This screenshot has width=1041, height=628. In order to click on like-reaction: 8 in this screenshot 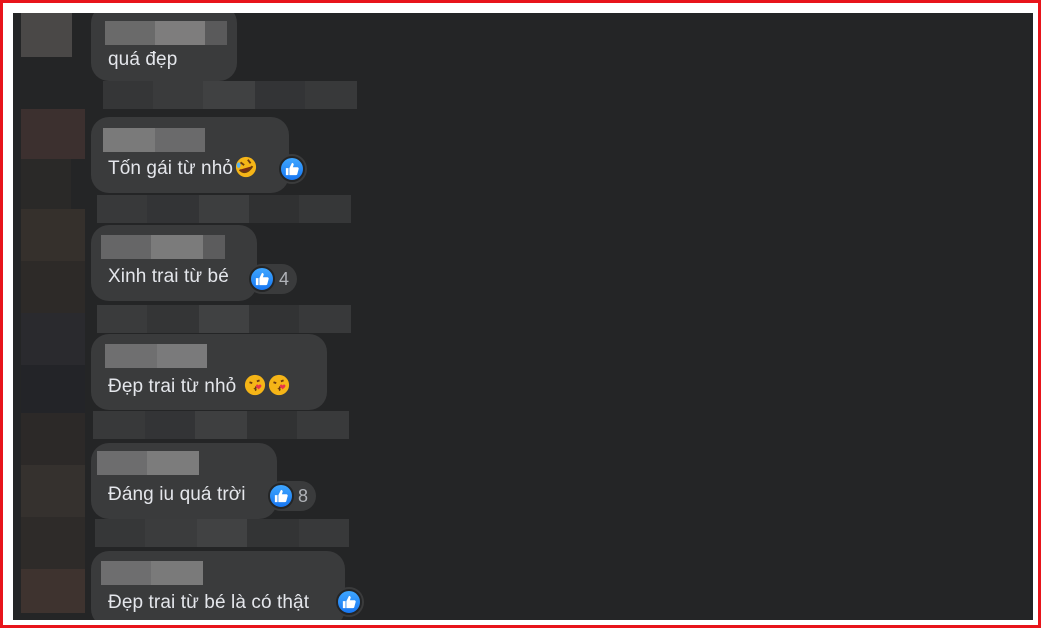, I will do `click(291, 496)`.